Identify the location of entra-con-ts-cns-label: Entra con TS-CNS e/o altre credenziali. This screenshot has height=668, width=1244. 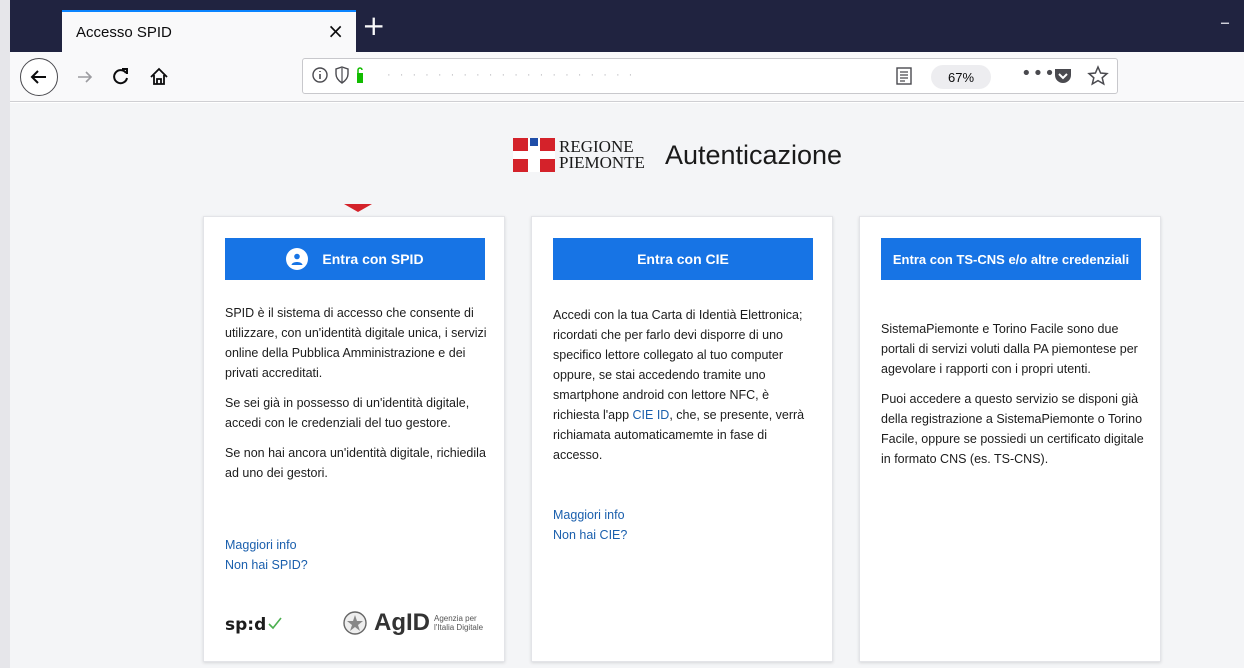
(1011, 259).